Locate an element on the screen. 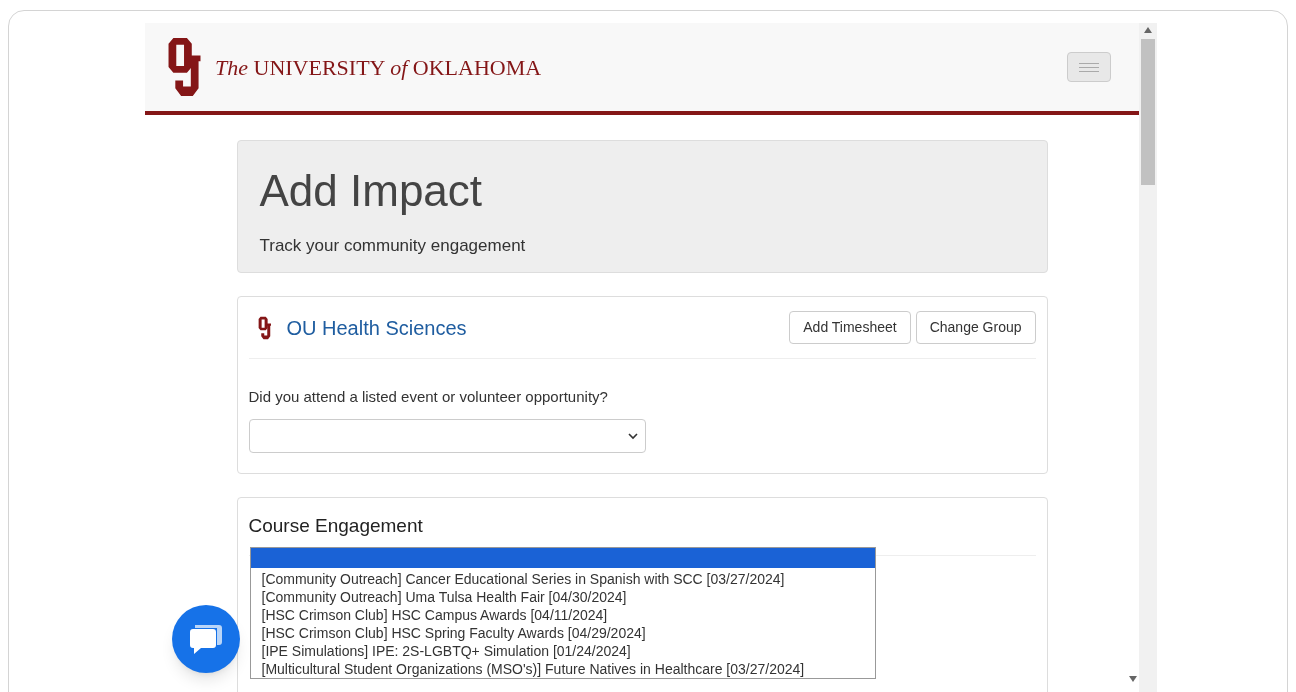 The image size is (1296, 692). event-question: Did you attend a listed event or volunteer opportunity? is located at coordinates (428, 397).